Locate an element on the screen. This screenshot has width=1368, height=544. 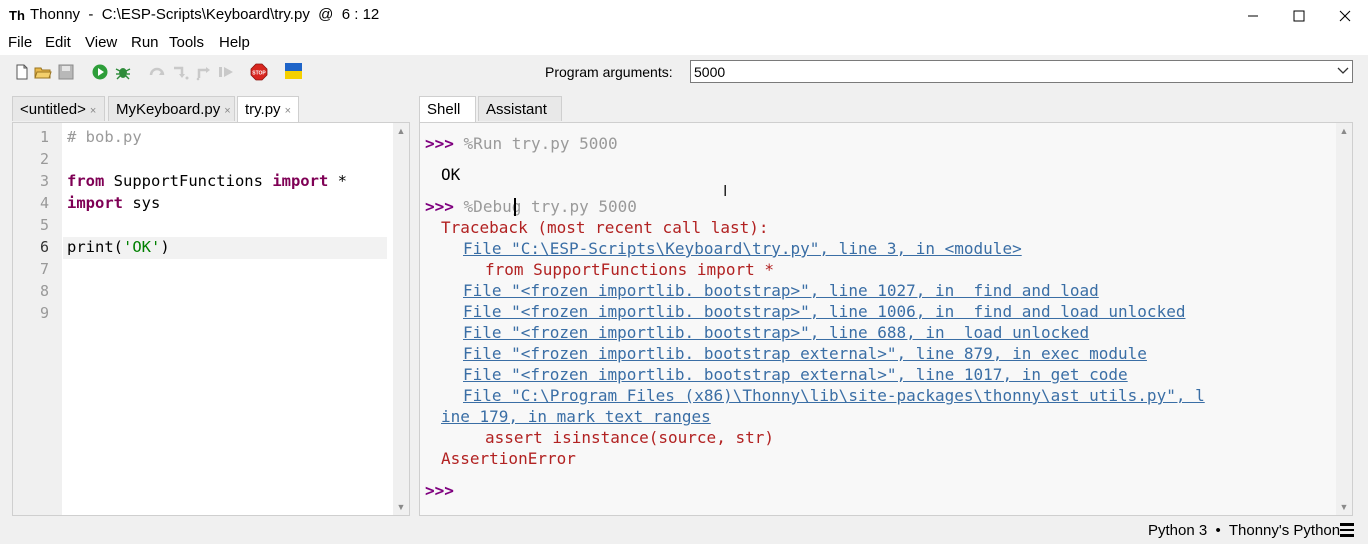
tab-label: Assistant is located at coordinates (516, 109).